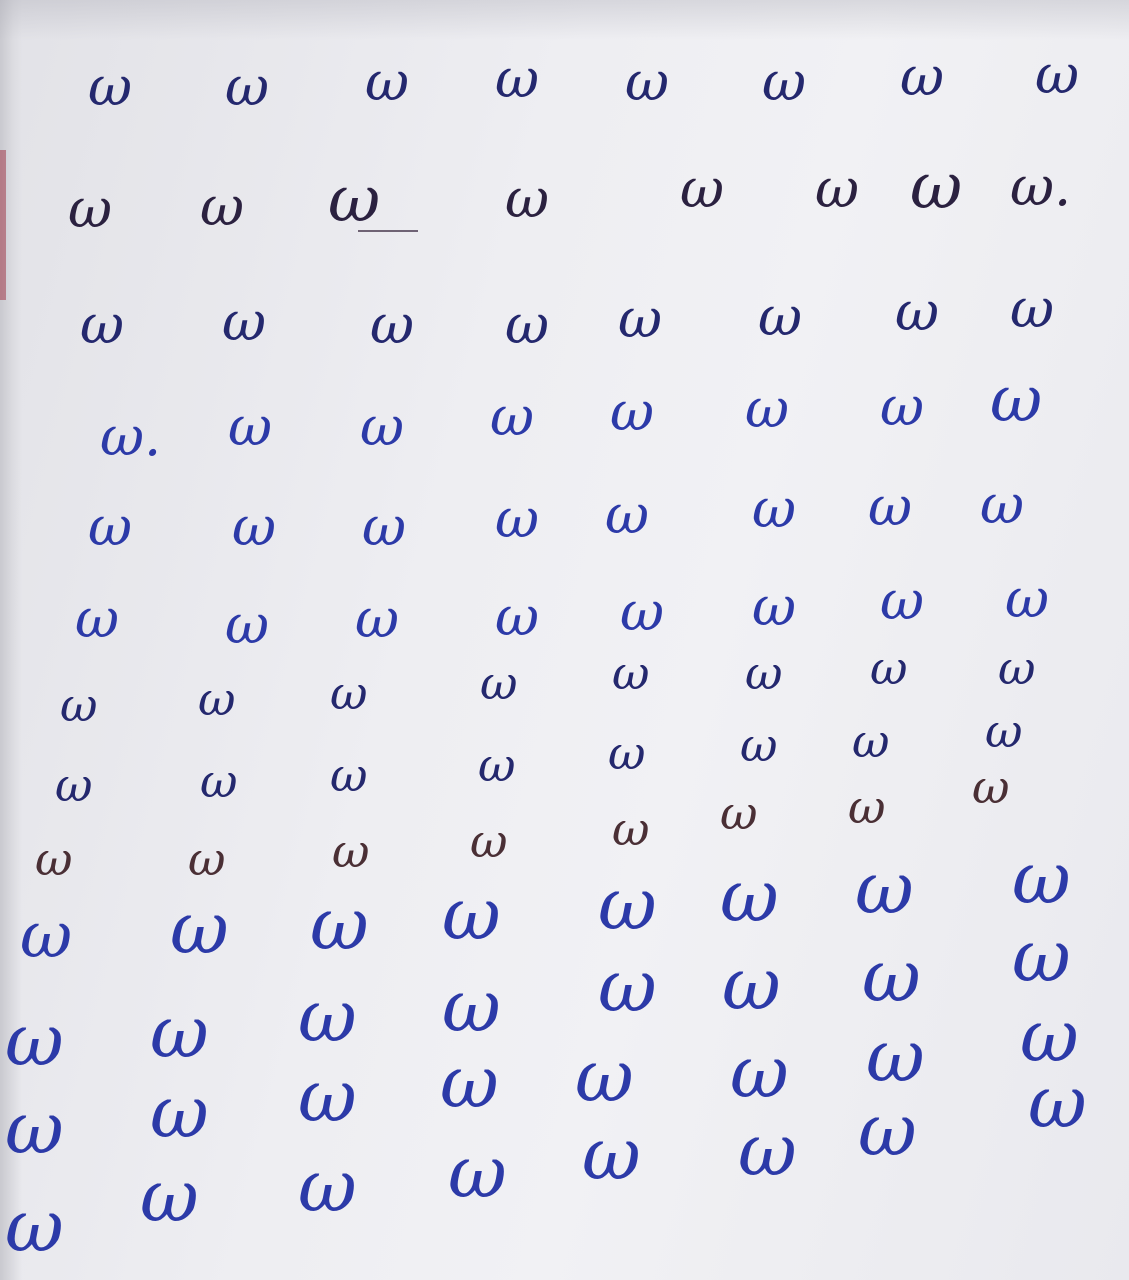 The image size is (1129, 1280). I want to click on omega-r10-c2: ω, so click(199, 928).